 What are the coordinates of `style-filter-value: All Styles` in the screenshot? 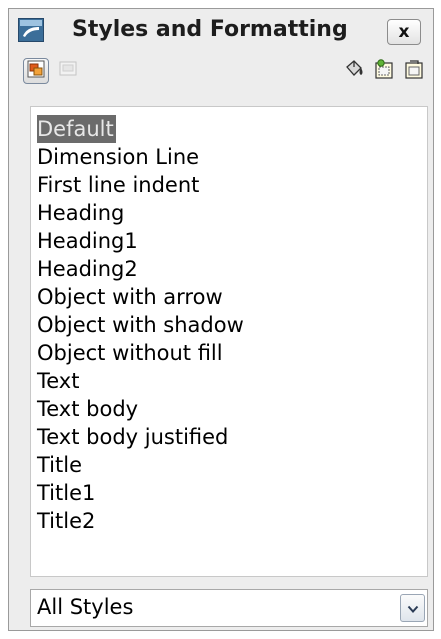 It's located at (85, 607).